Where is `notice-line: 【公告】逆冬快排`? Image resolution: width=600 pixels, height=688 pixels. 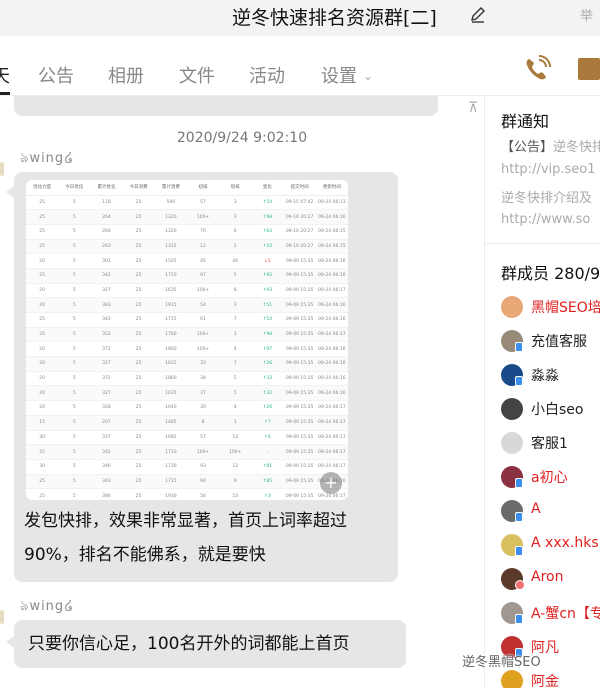
notice-line: 【公告】逆冬快排 is located at coordinates (550, 145).